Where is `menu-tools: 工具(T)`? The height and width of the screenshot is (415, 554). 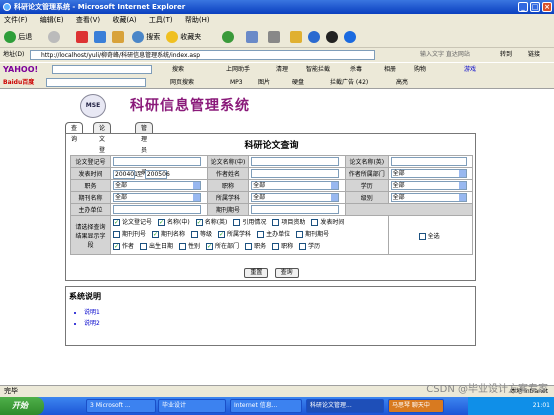
menu-tools: 工具(T) is located at coordinates (161, 20).